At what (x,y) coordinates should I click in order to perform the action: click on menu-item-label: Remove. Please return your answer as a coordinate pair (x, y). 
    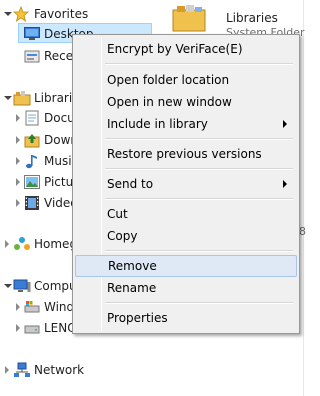
    Looking at the image, I should click on (132, 266).